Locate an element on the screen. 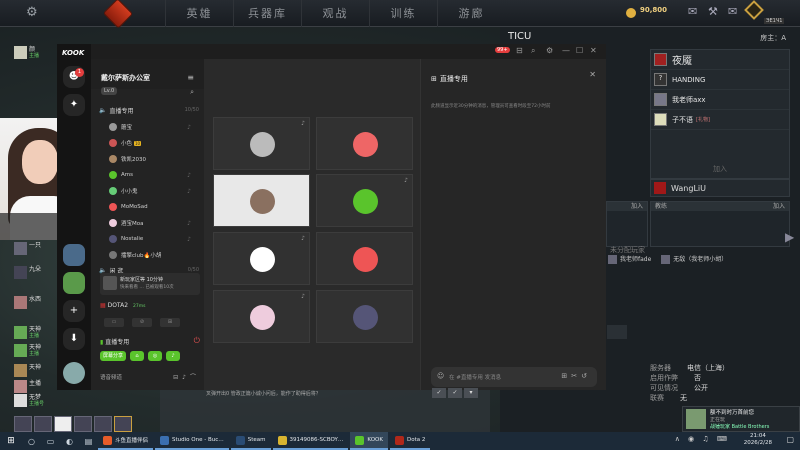 Image resolution: width=800 pixels, height=450 pixels. list-item: 天神 is located at coordinates (27, 370).